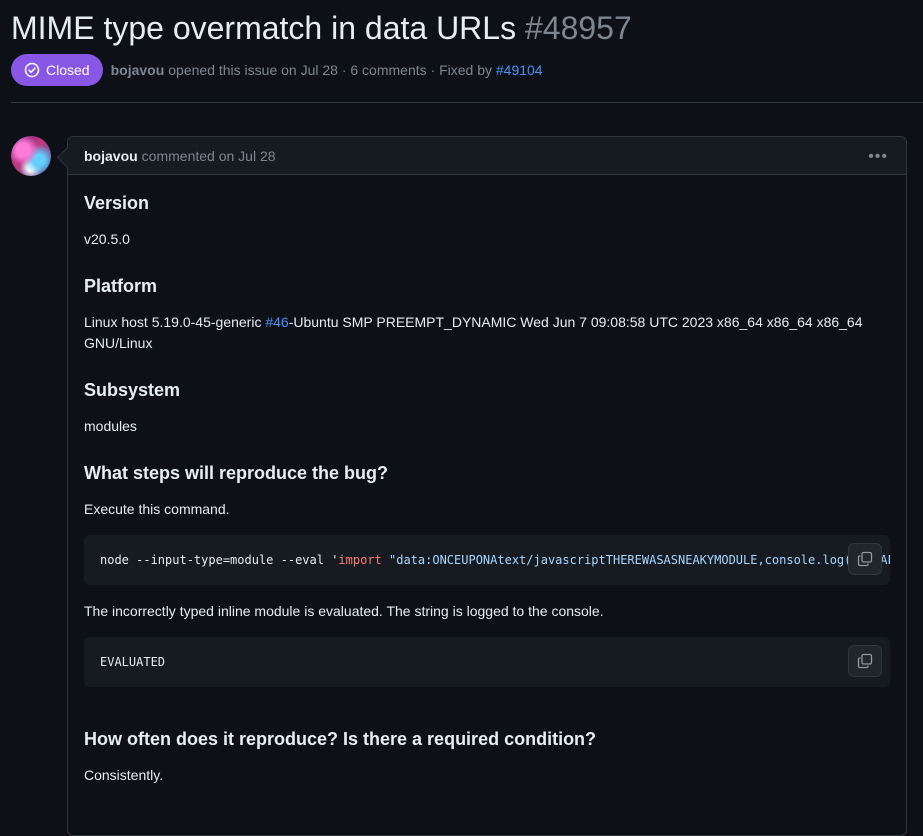  What do you see at coordinates (209, 156) in the screenshot?
I see `comment-meta: commented on Jul 28` at bounding box center [209, 156].